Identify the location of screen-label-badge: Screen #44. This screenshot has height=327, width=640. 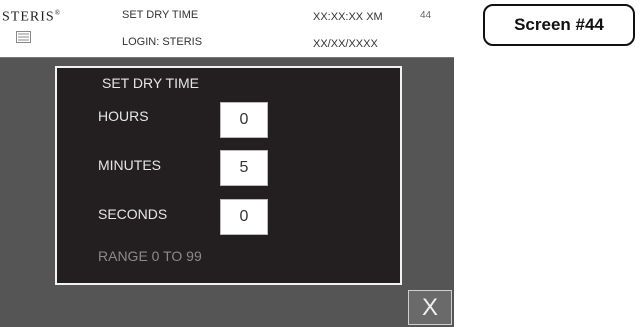
(559, 25).